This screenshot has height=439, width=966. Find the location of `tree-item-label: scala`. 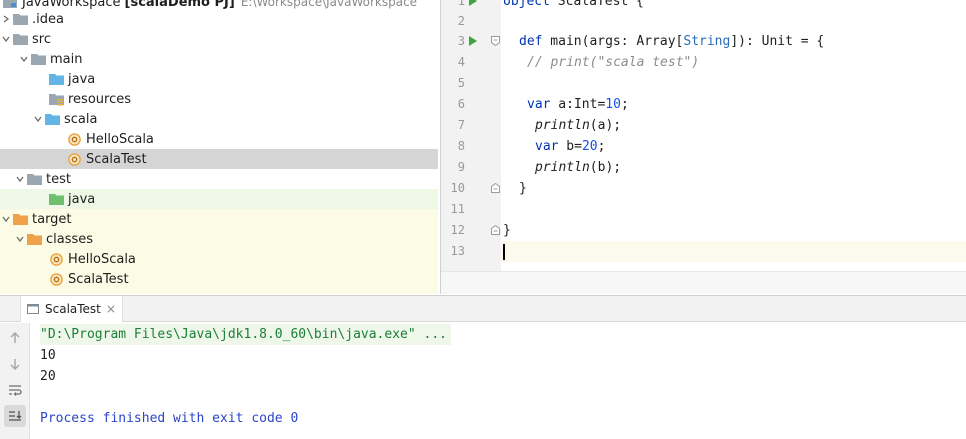

tree-item-label: scala is located at coordinates (81, 119).